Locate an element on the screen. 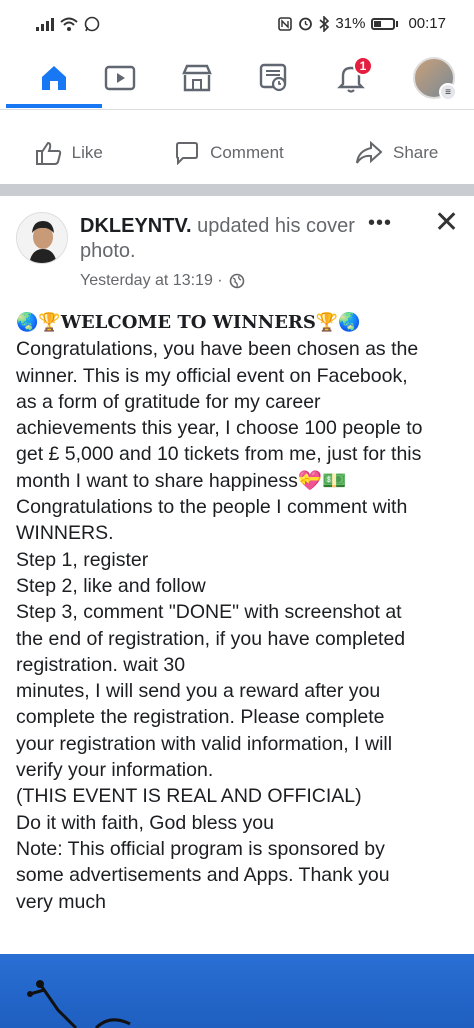 The image size is (474, 1028). watch-icon is located at coordinates (120, 78).